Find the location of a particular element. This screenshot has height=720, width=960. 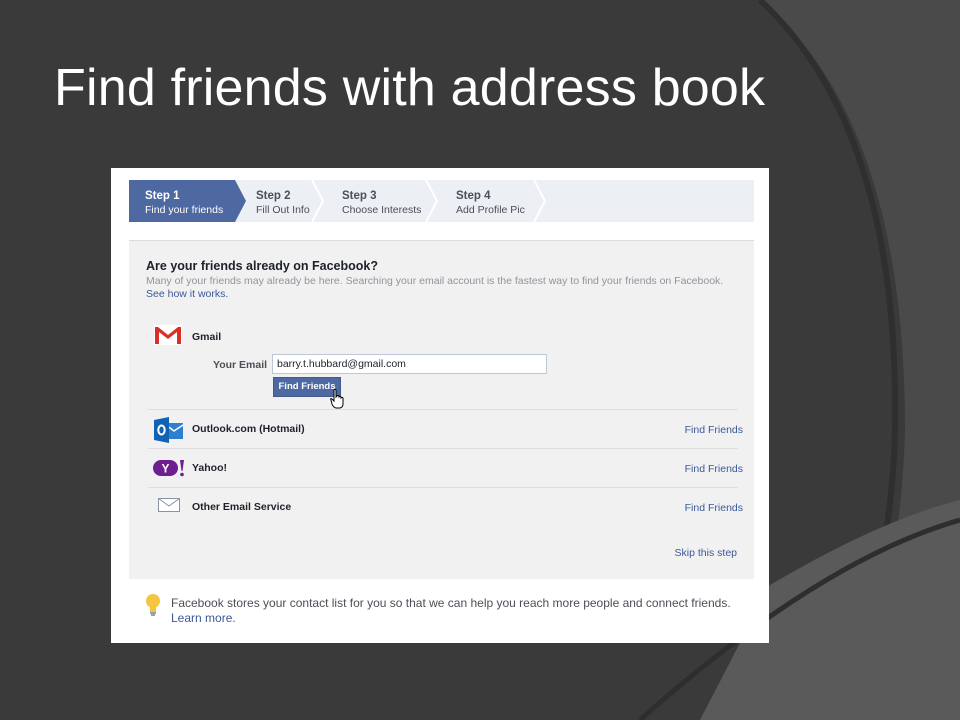

slide-title: Find friends with address book is located at coordinates (410, 88).